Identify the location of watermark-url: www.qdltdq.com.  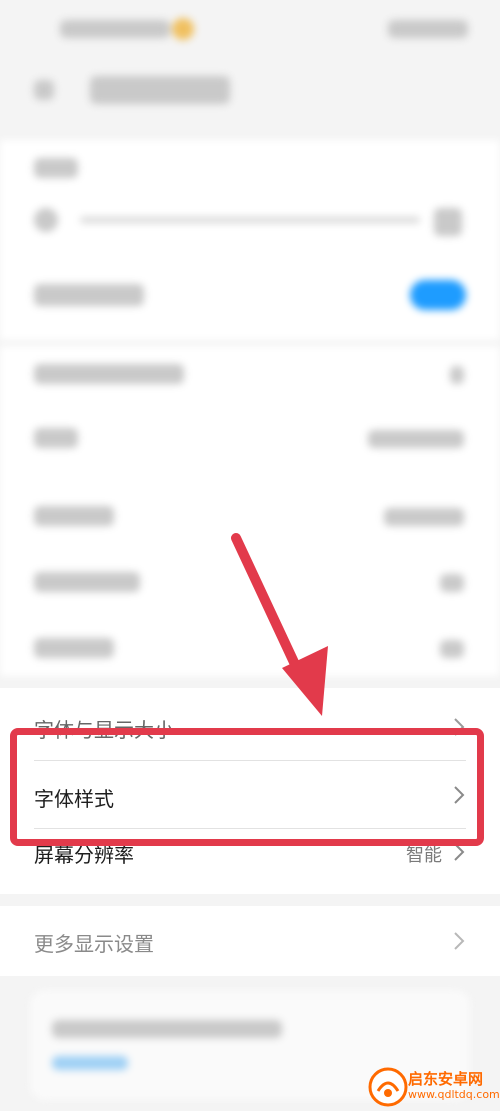
(454, 1094).